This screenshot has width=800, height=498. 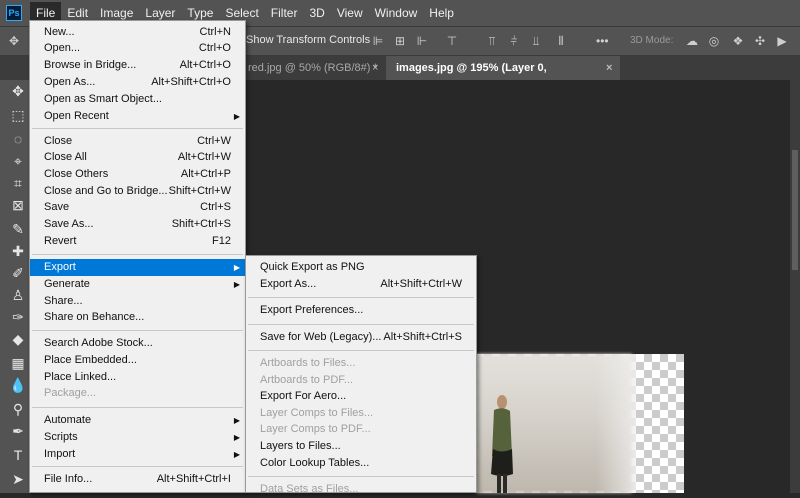 I want to click on eraser-tool-icon: ◆, so click(x=18, y=339).